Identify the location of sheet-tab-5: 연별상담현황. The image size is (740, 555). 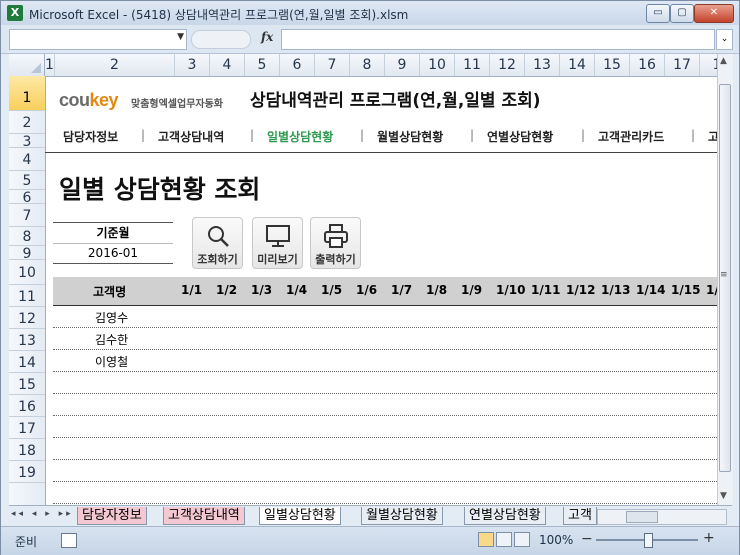
(505, 516).